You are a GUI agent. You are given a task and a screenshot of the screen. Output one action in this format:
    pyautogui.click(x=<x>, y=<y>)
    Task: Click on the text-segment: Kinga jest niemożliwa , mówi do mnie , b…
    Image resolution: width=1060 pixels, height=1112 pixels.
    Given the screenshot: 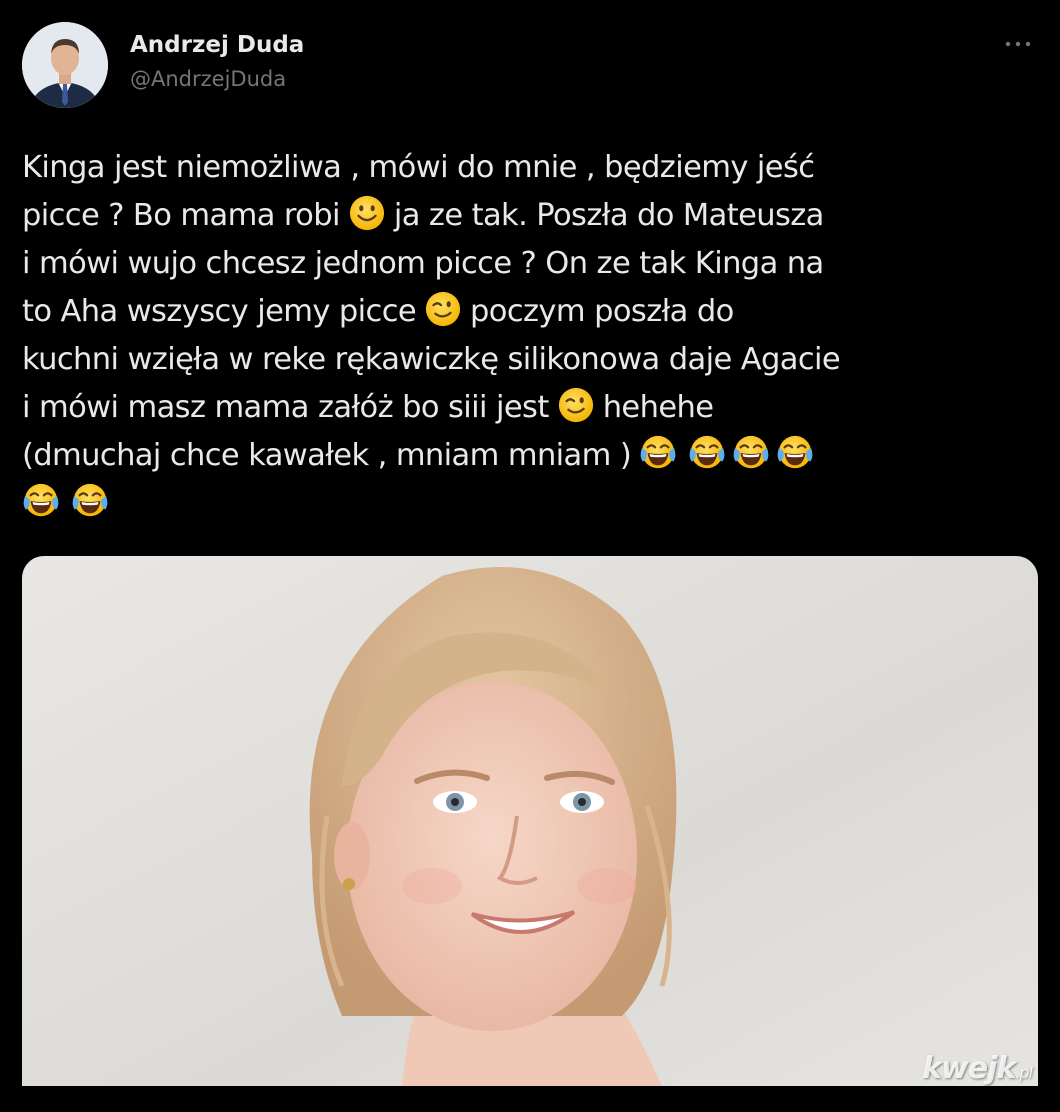 What is the action you would take?
    pyautogui.click(x=418, y=167)
    